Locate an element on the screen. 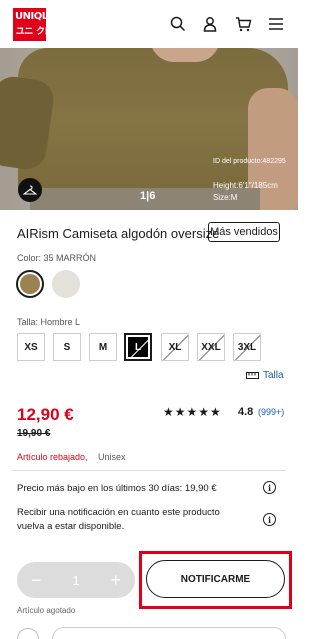  size-guide-label: Talla is located at coordinates (273, 375).